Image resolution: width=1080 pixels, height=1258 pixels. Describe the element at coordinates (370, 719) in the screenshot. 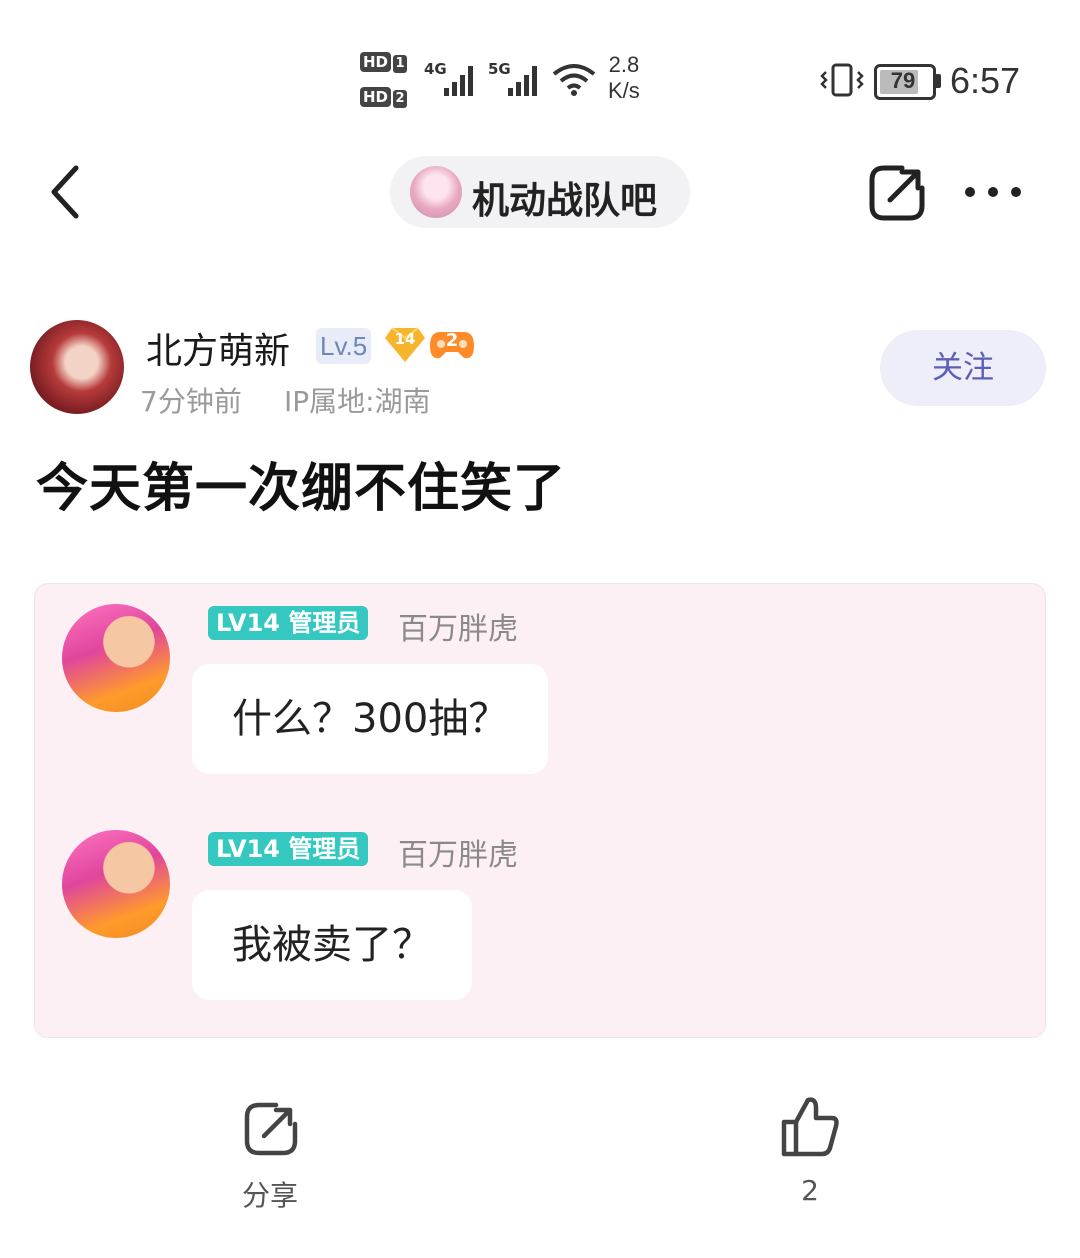

I see `chat-bubble: 什么？300抽？` at that location.